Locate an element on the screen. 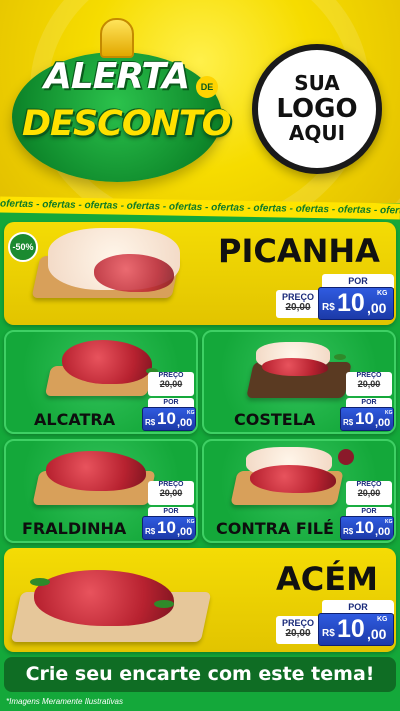 The width and height of the screenshot is (400, 711). alarm-light-icon is located at coordinates (117, 38).